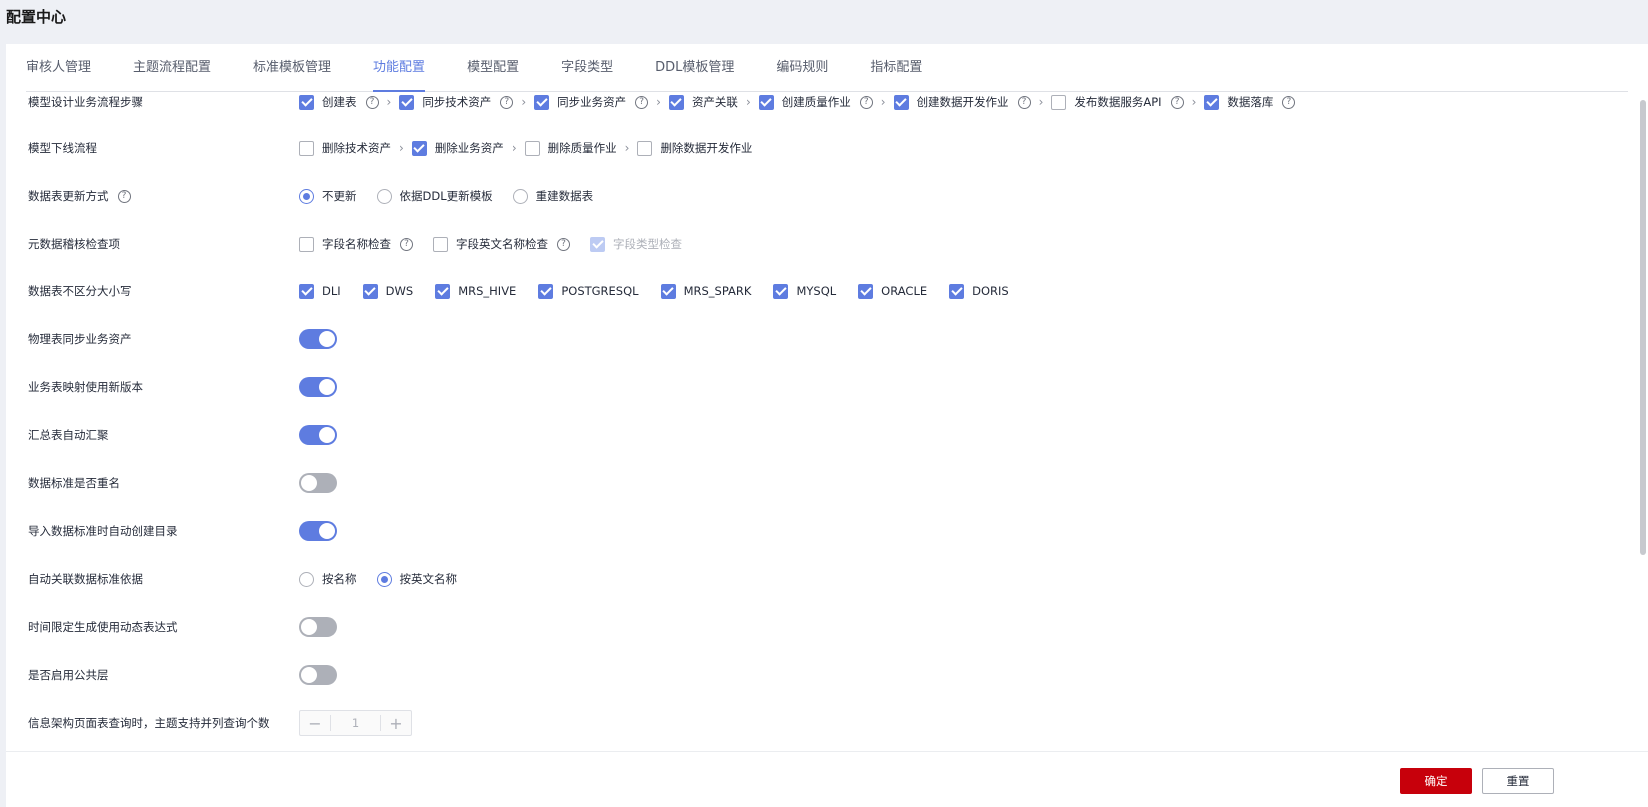  Describe the element at coordinates (694, 68) in the screenshot. I see `tab-ddl-template: DDL模板管理` at that location.